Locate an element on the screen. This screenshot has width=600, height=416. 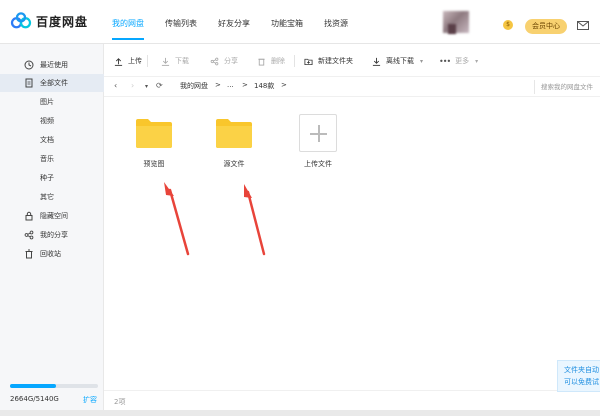
sidebar-item-label: 图片 is located at coordinates (47, 102).